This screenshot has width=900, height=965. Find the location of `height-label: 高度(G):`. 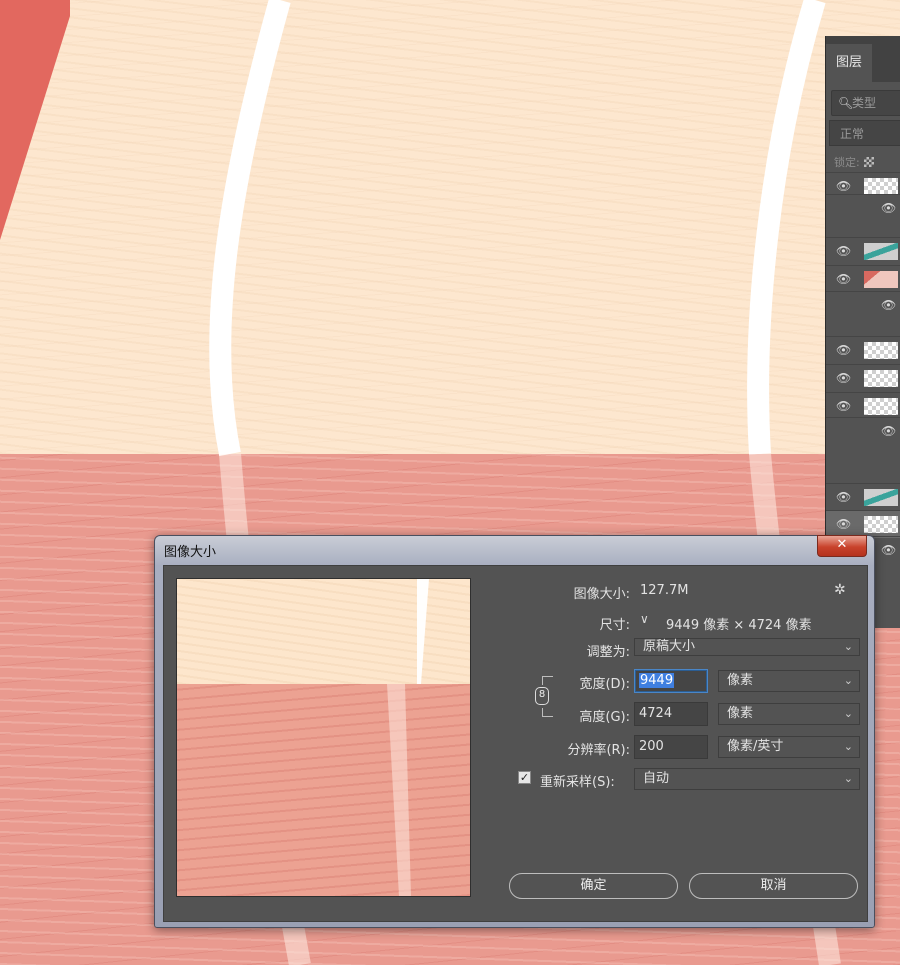

height-label: 高度(G): is located at coordinates (604, 717).